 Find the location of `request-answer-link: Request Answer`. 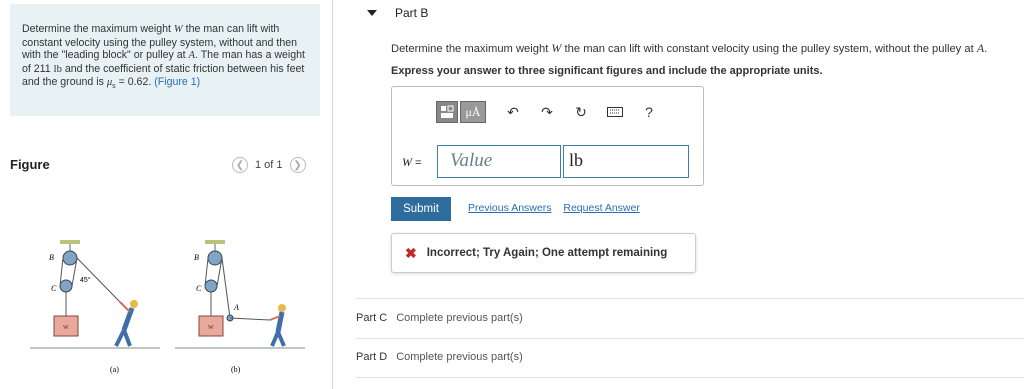

request-answer-link: Request Answer is located at coordinates (601, 208).